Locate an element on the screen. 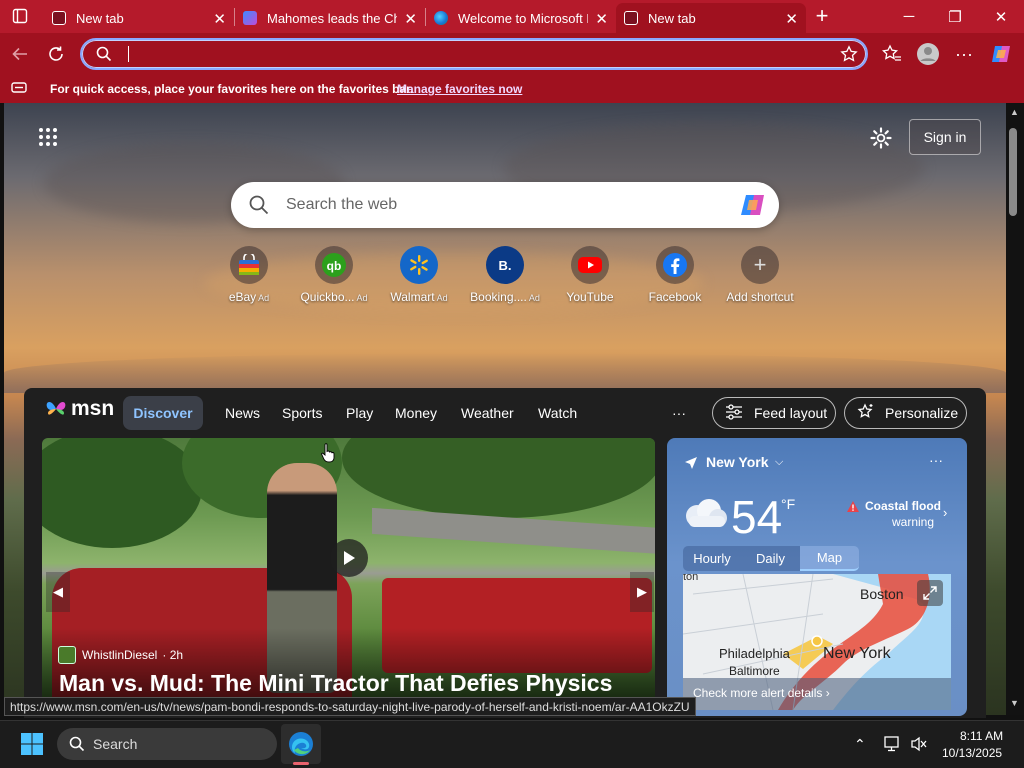  nav-money: Money is located at coordinates (416, 413).